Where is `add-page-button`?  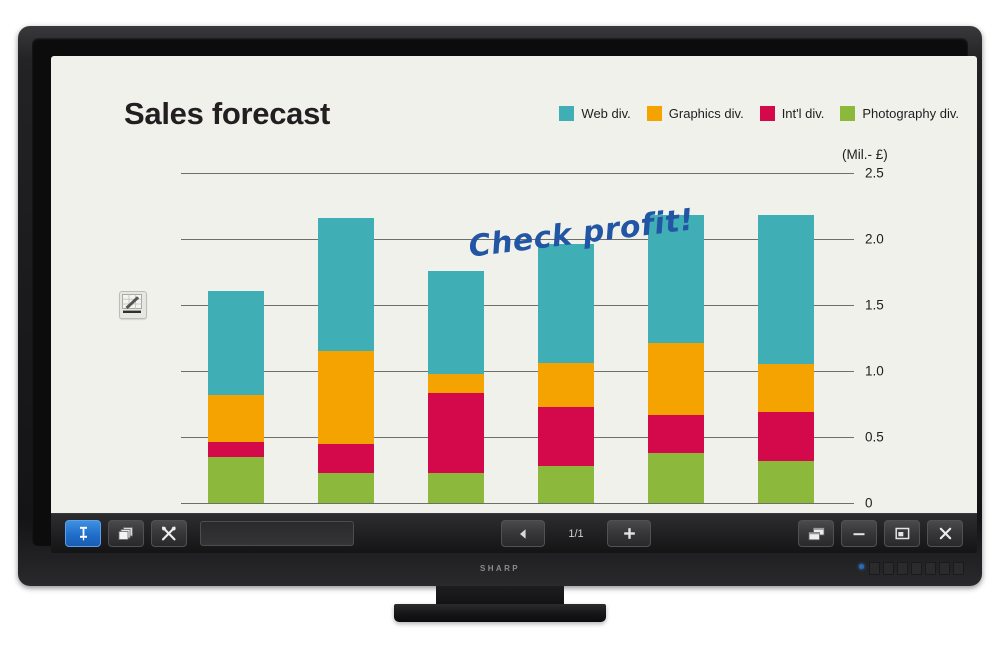 add-page-button is located at coordinates (629, 533).